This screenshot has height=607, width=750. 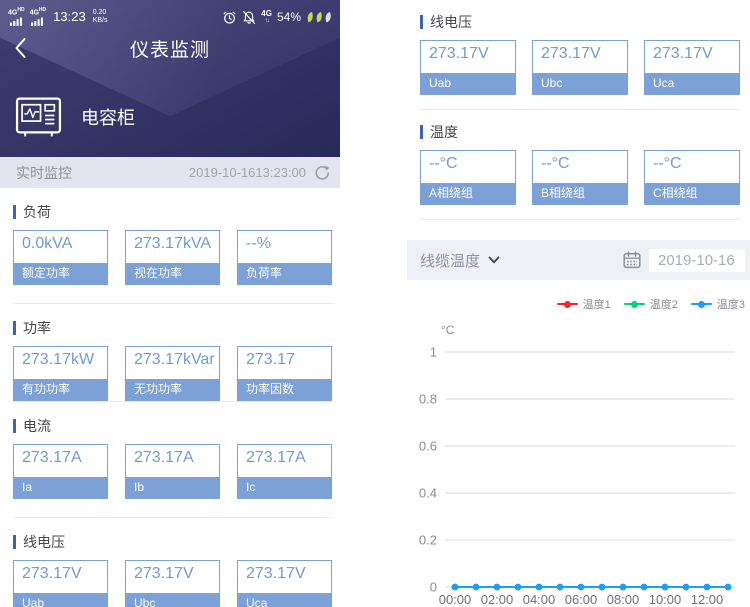 I want to click on signal-bars-icon, so click(x=37, y=21).